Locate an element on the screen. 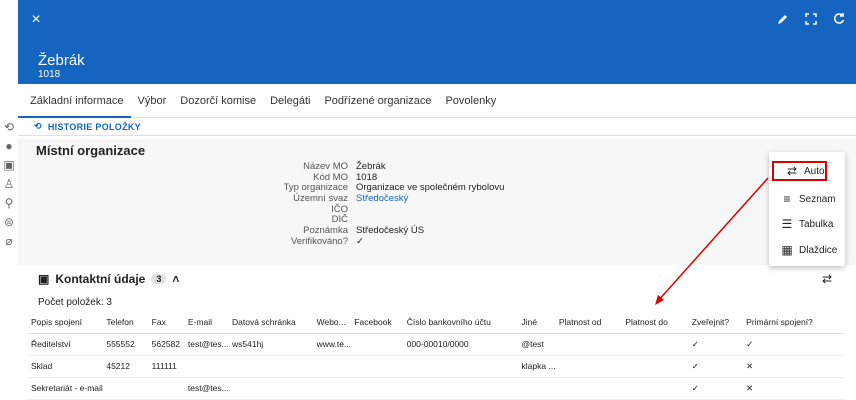  detail-label: Název MO is located at coordinates (325, 166).